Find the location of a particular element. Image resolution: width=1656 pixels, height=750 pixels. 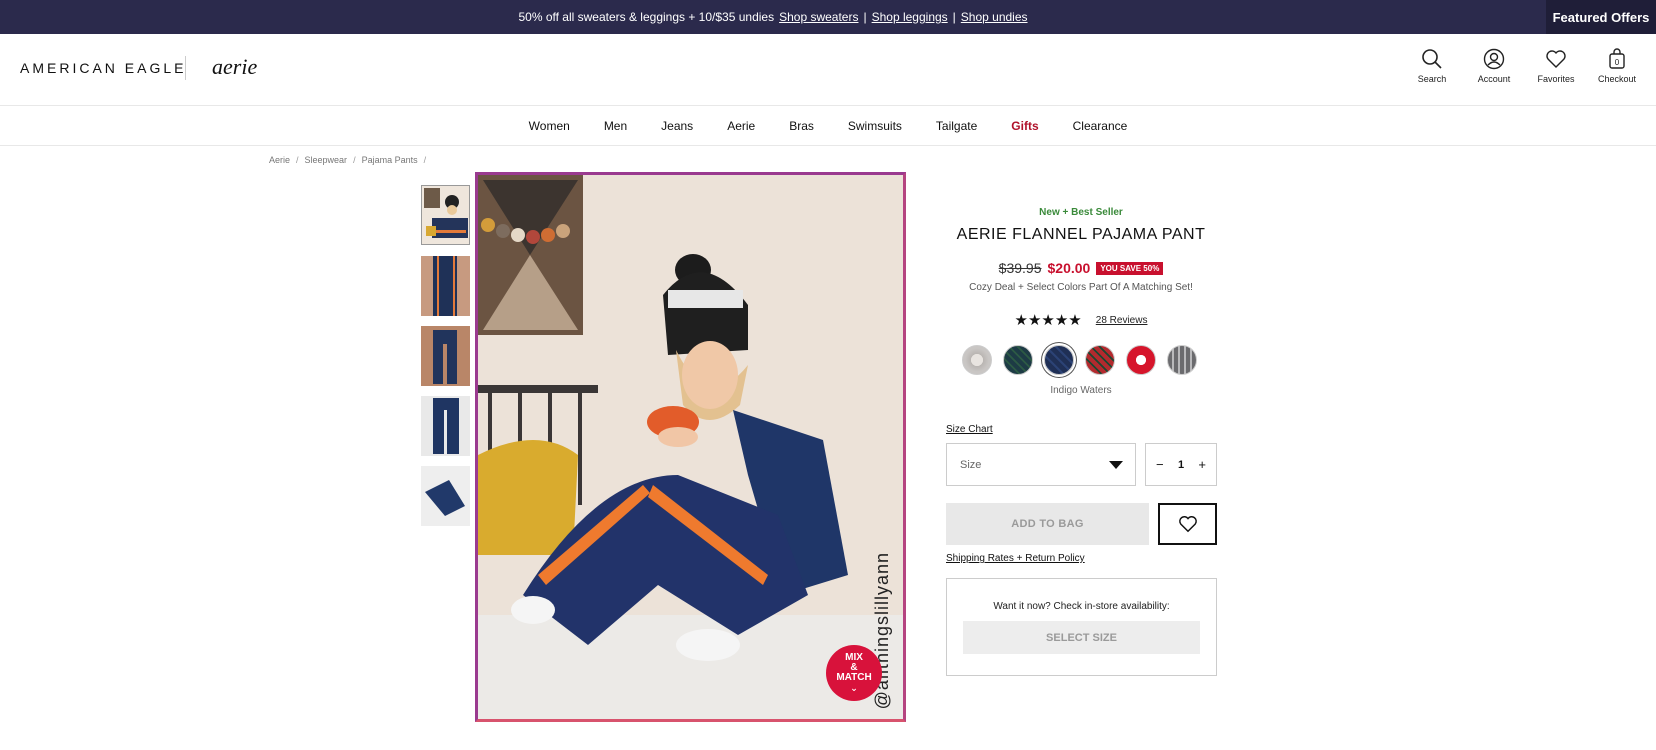

aerie-logo: aerie is located at coordinates (234, 67).